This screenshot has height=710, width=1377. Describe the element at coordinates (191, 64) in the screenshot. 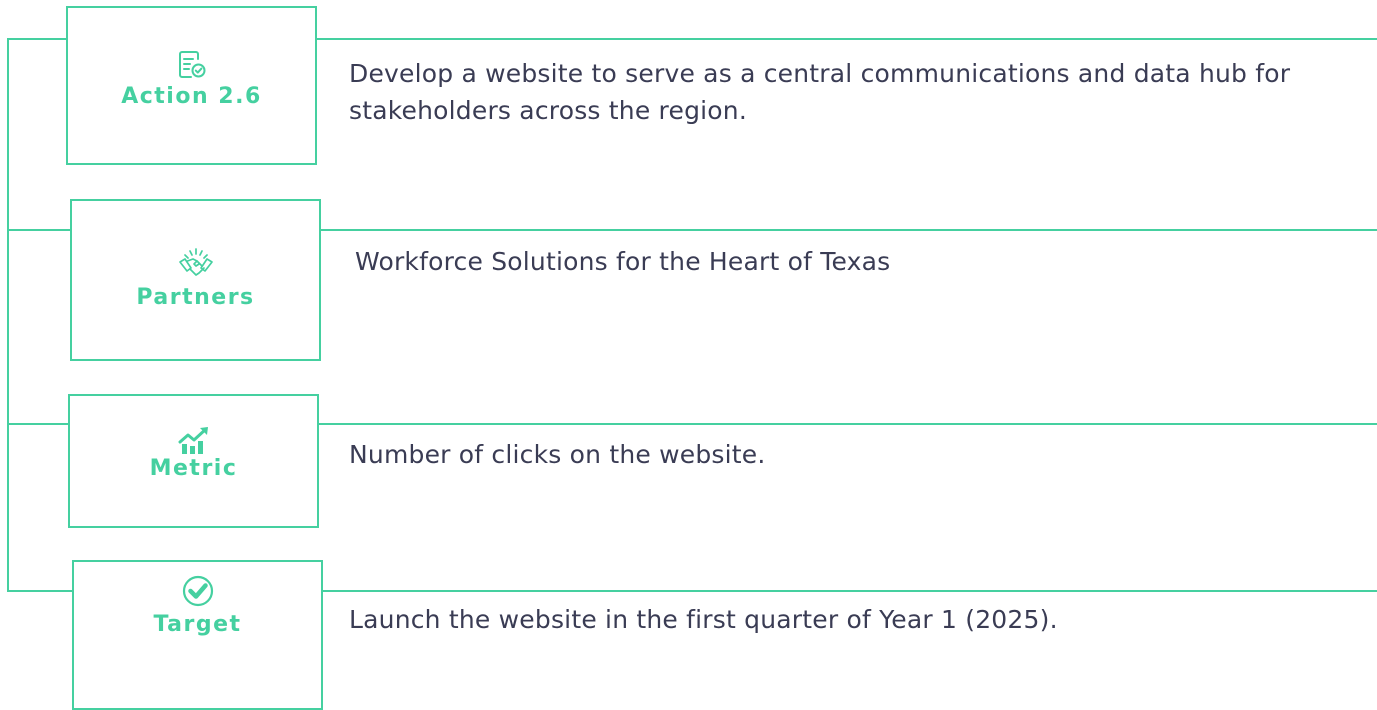

I see `checklist-icon` at that location.